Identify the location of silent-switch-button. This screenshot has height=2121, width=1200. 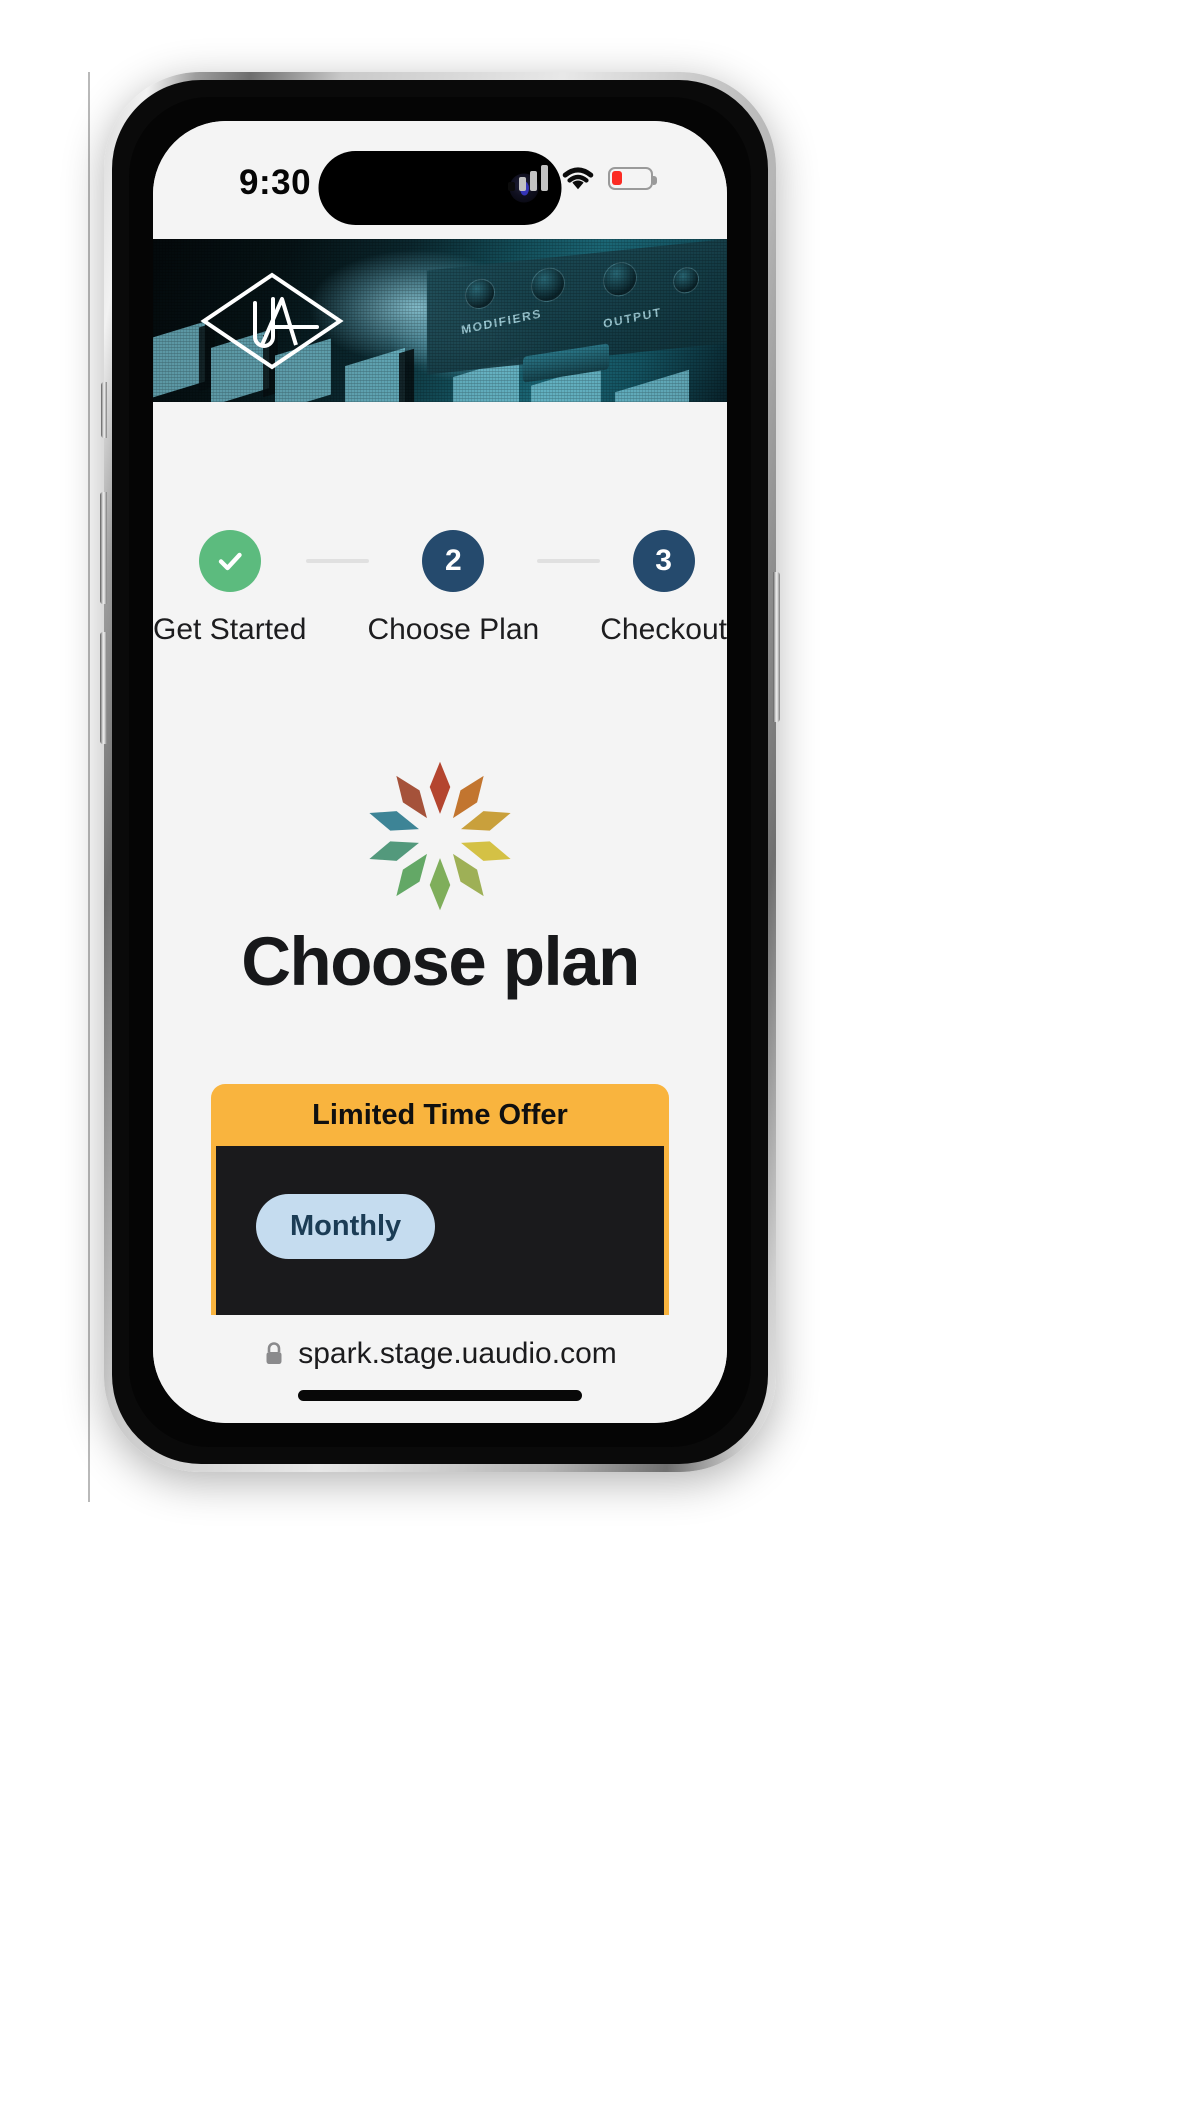
(104, 410).